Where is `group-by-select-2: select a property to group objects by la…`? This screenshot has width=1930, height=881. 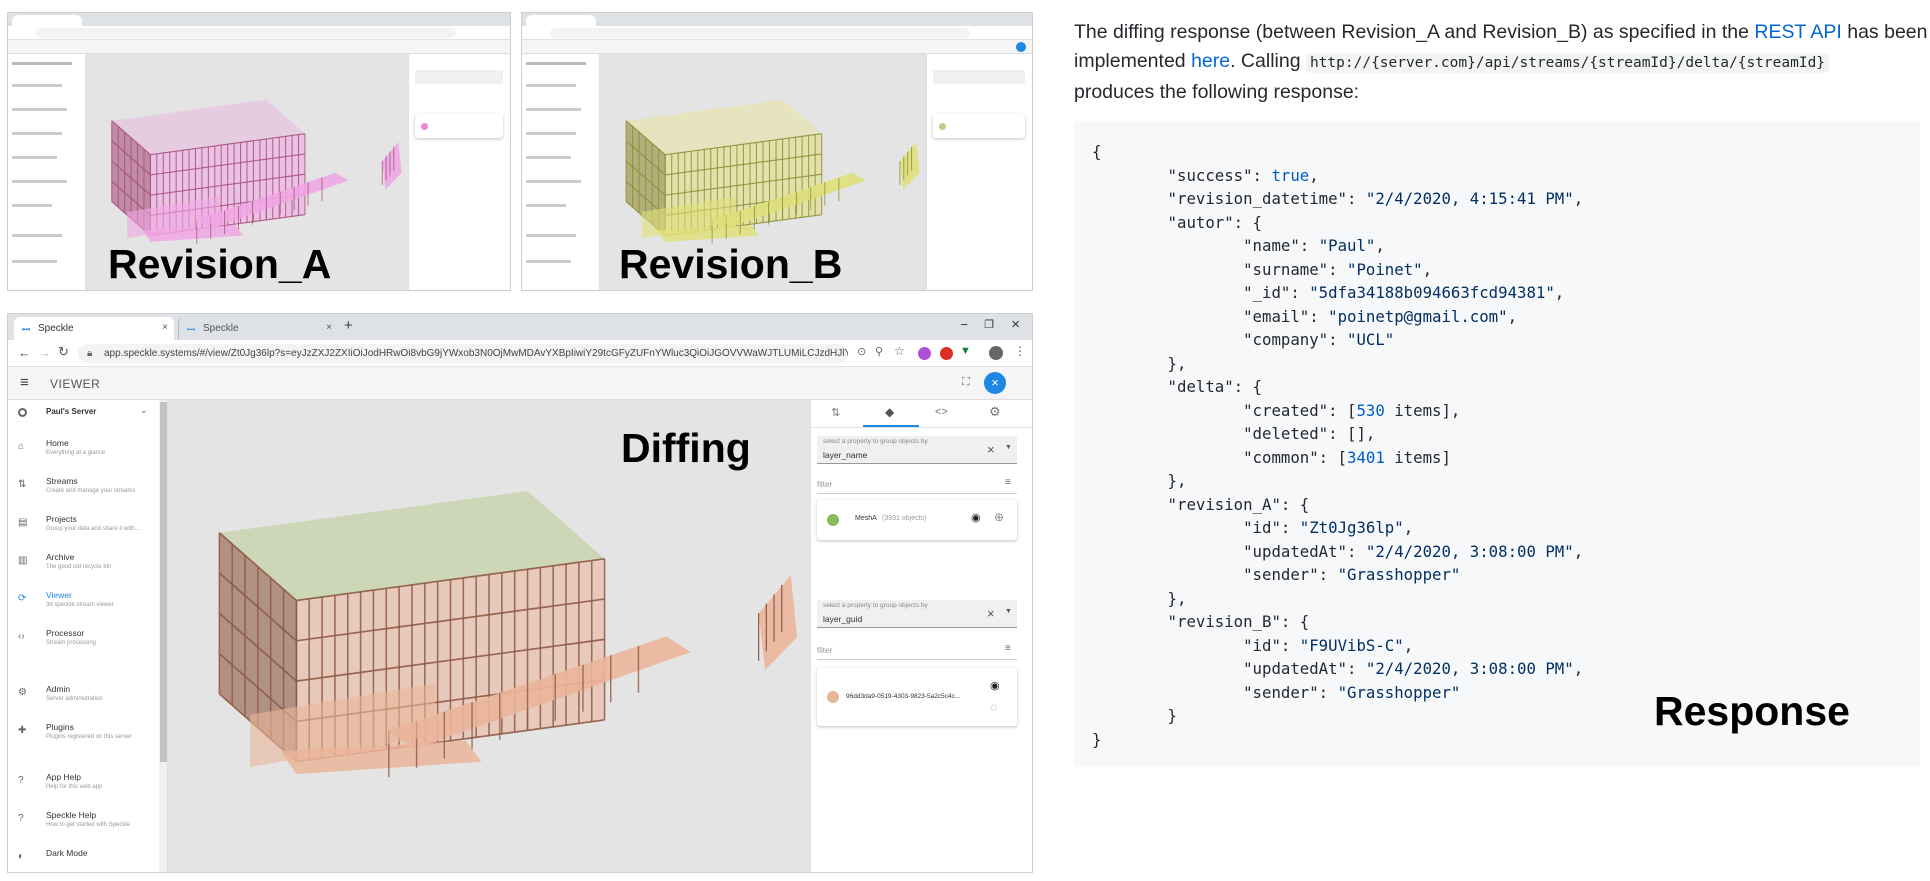 group-by-select-2: select a property to group objects by la… is located at coordinates (917, 614).